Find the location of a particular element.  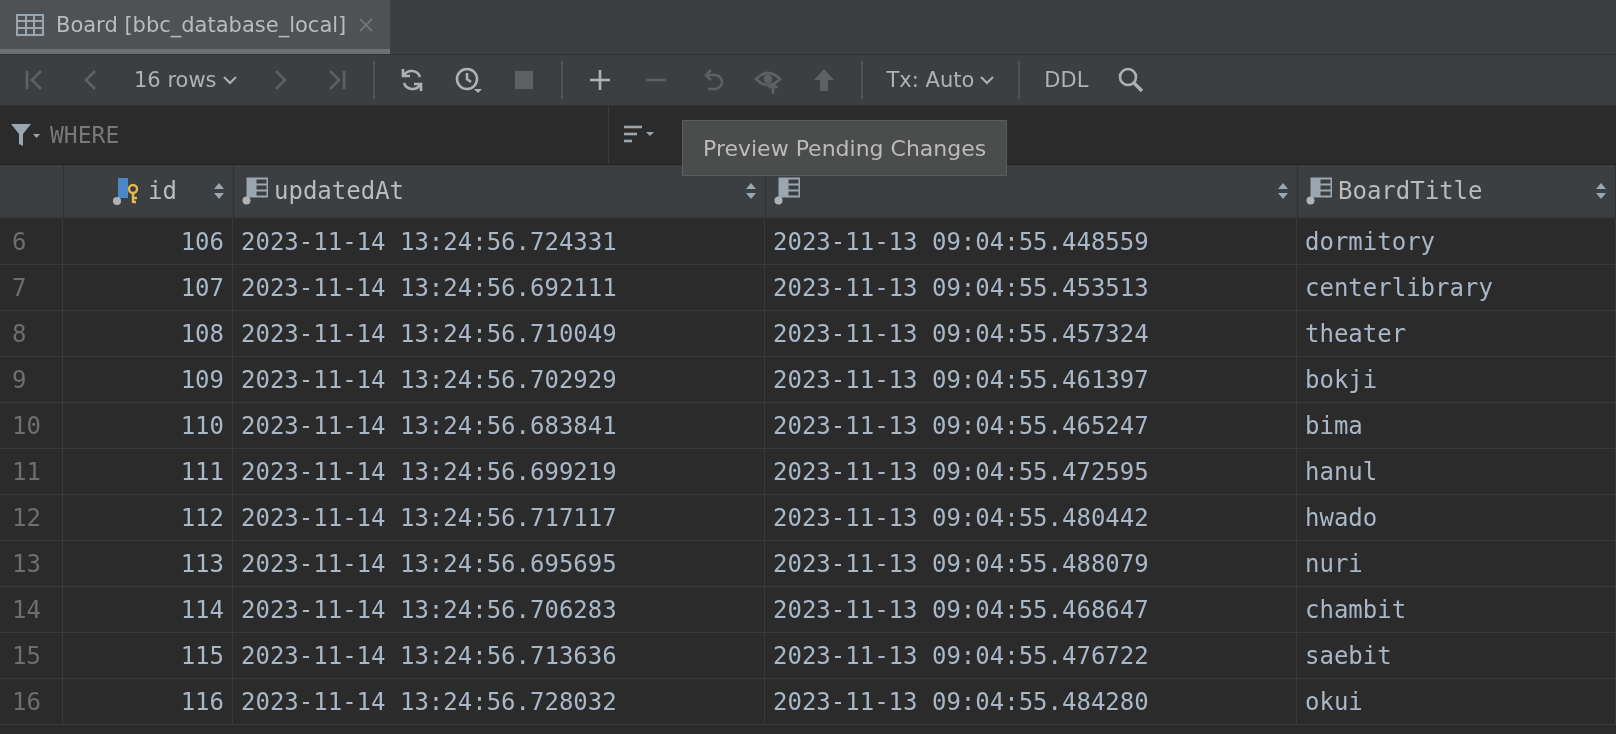

row-number: 13 is located at coordinates (31, 563).